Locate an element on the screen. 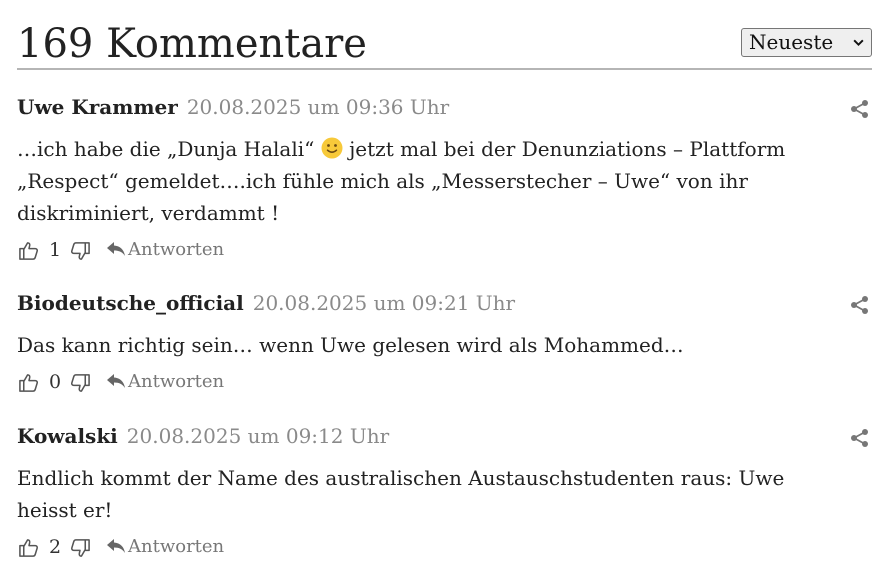 This screenshot has height=575, width=872. comments-header: 169 Kommentare Neueste is located at coordinates (444, 44).